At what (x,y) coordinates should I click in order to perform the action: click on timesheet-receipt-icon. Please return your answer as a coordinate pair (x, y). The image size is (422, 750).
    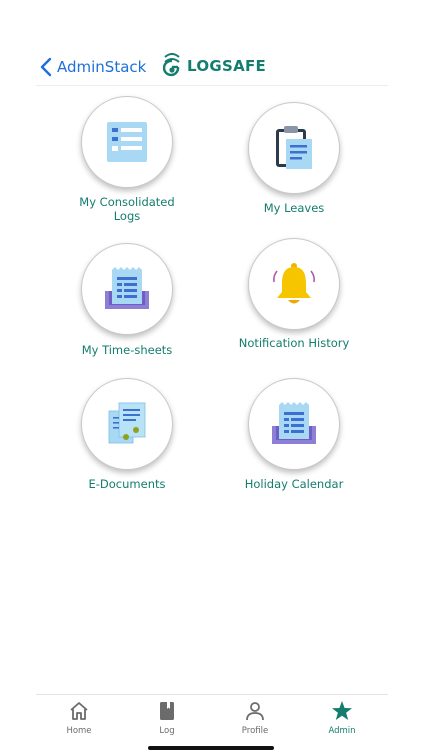
    Looking at the image, I should click on (127, 288).